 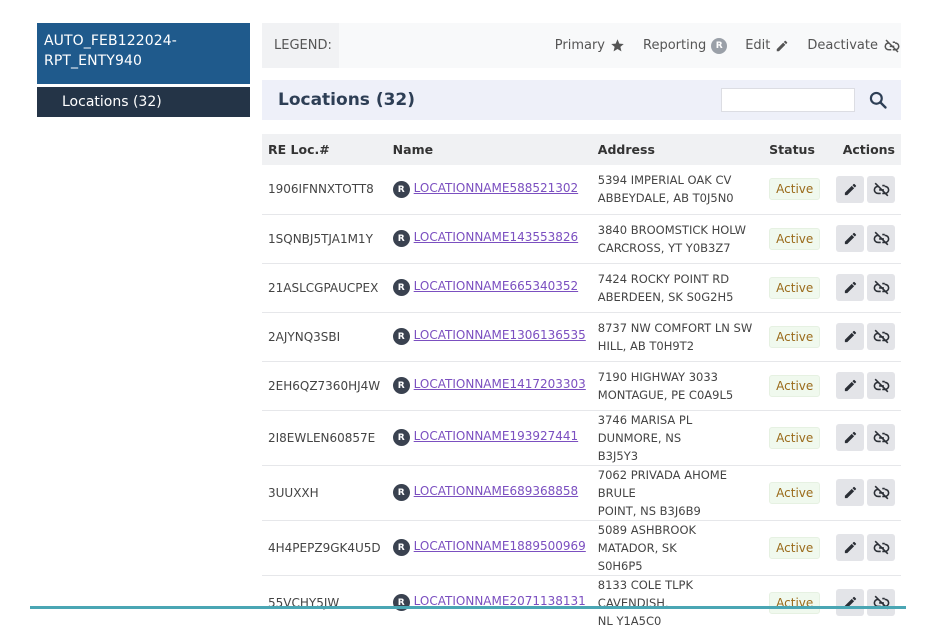 I want to click on location-name-link: LOCATIONNAME689368858, so click(x=496, y=491).